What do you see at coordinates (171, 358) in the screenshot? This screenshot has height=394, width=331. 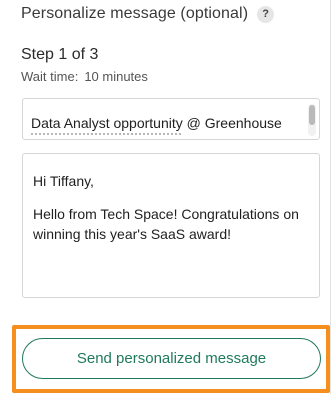 I see `send-personalized-message-button: Send personalized message` at bounding box center [171, 358].